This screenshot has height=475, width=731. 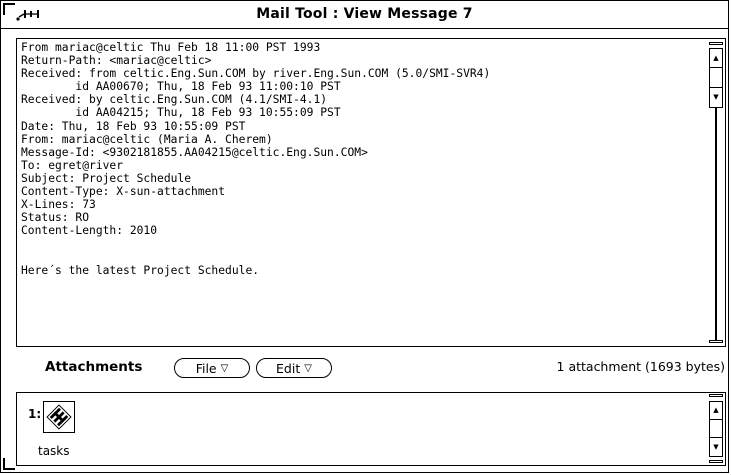 What do you see at coordinates (181, 87) in the screenshot?
I see `message-line: id AA00670; Thu, 18 Feb 93 11:00:10 PST` at bounding box center [181, 87].